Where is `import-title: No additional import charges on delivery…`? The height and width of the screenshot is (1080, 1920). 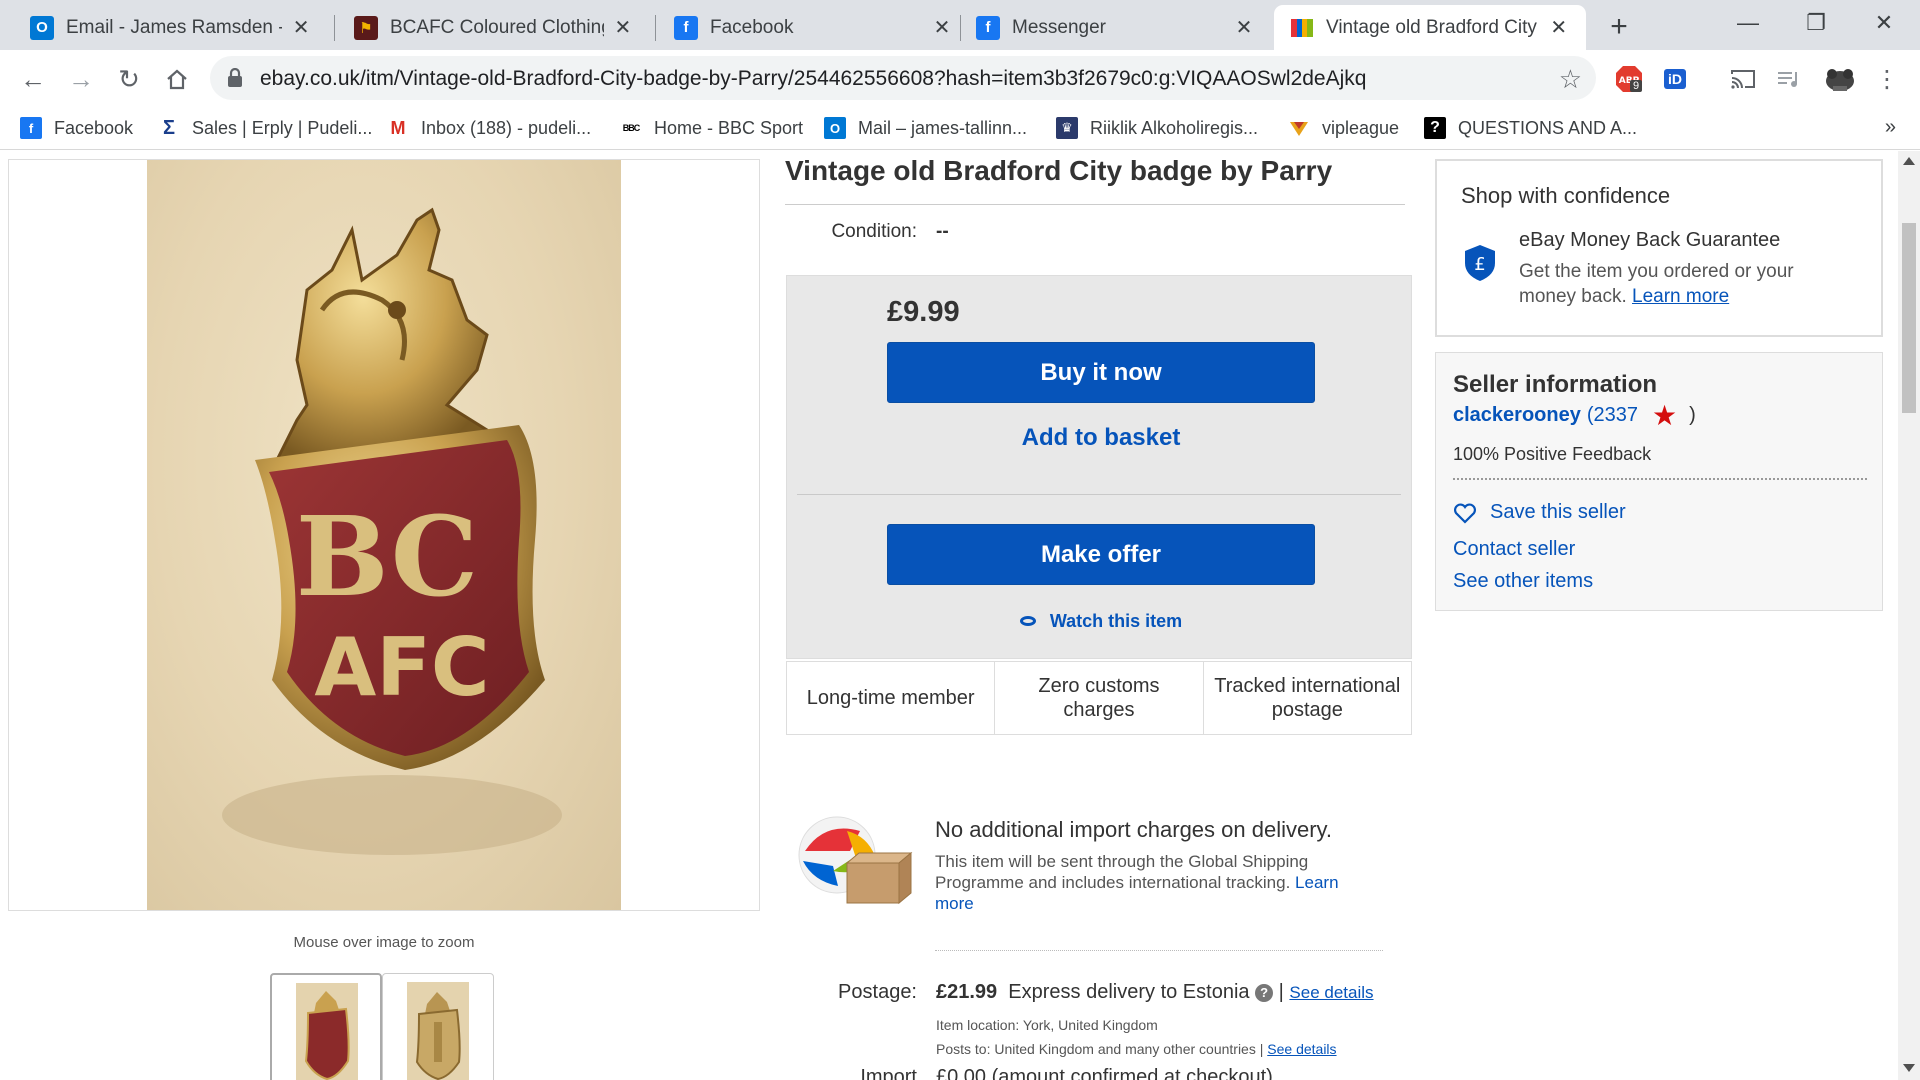
import-title: No additional import charges on delivery… is located at coordinates (1134, 829).